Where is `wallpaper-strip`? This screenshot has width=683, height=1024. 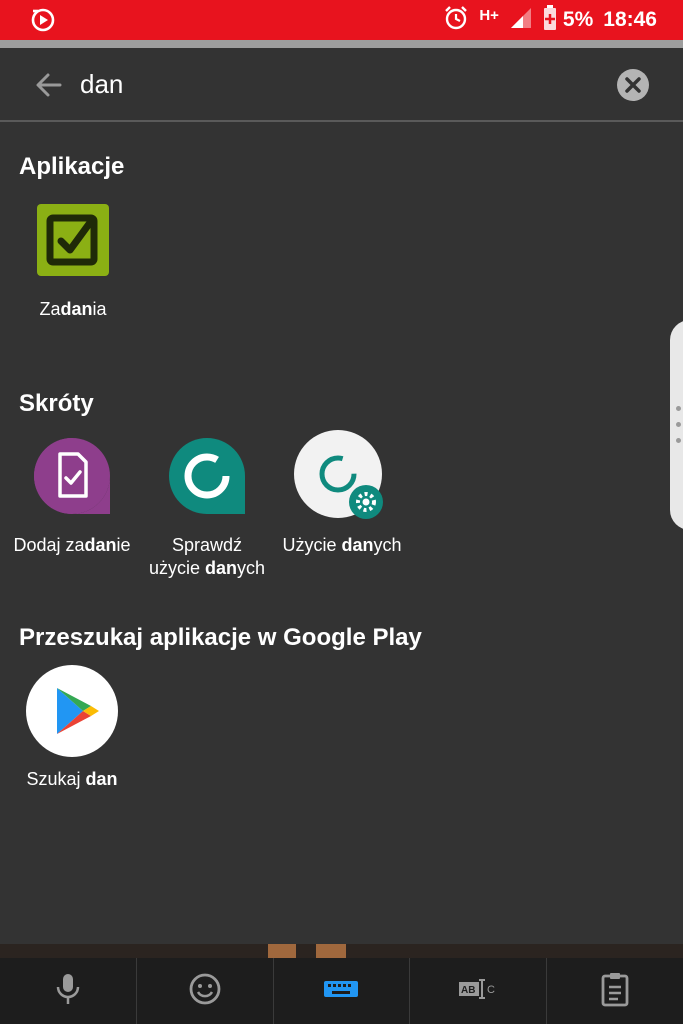
wallpaper-strip is located at coordinates (341, 951).